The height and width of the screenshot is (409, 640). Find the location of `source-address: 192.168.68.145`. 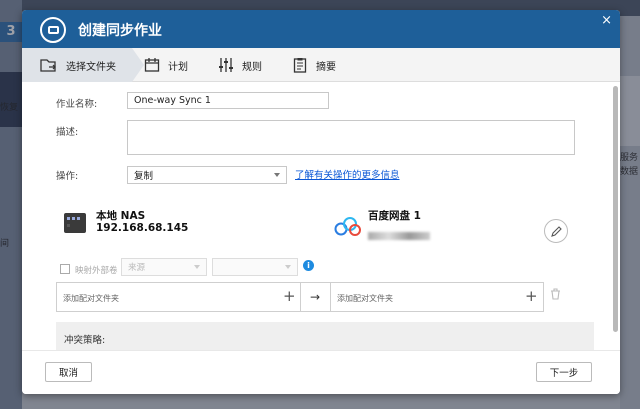

source-address: 192.168.68.145 is located at coordinates (142, 228).